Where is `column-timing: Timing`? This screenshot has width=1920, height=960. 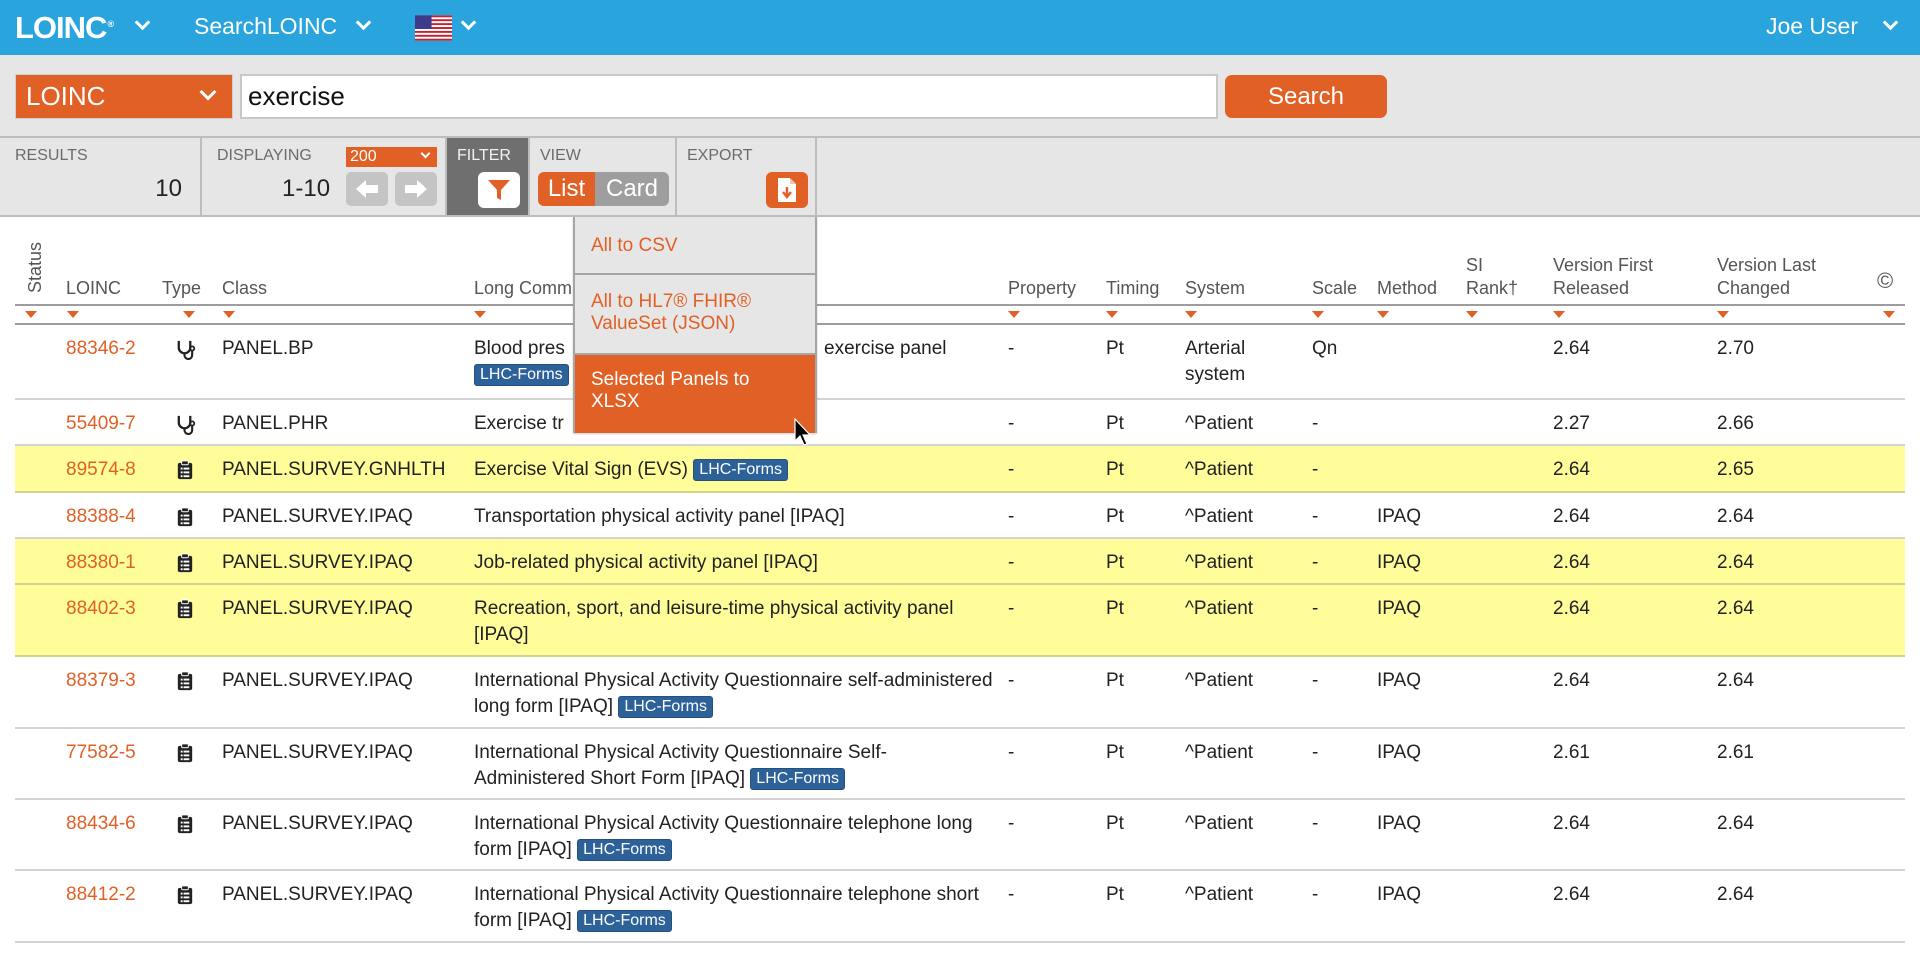
column-timing: Timing is located at coordinates (1132, 288).